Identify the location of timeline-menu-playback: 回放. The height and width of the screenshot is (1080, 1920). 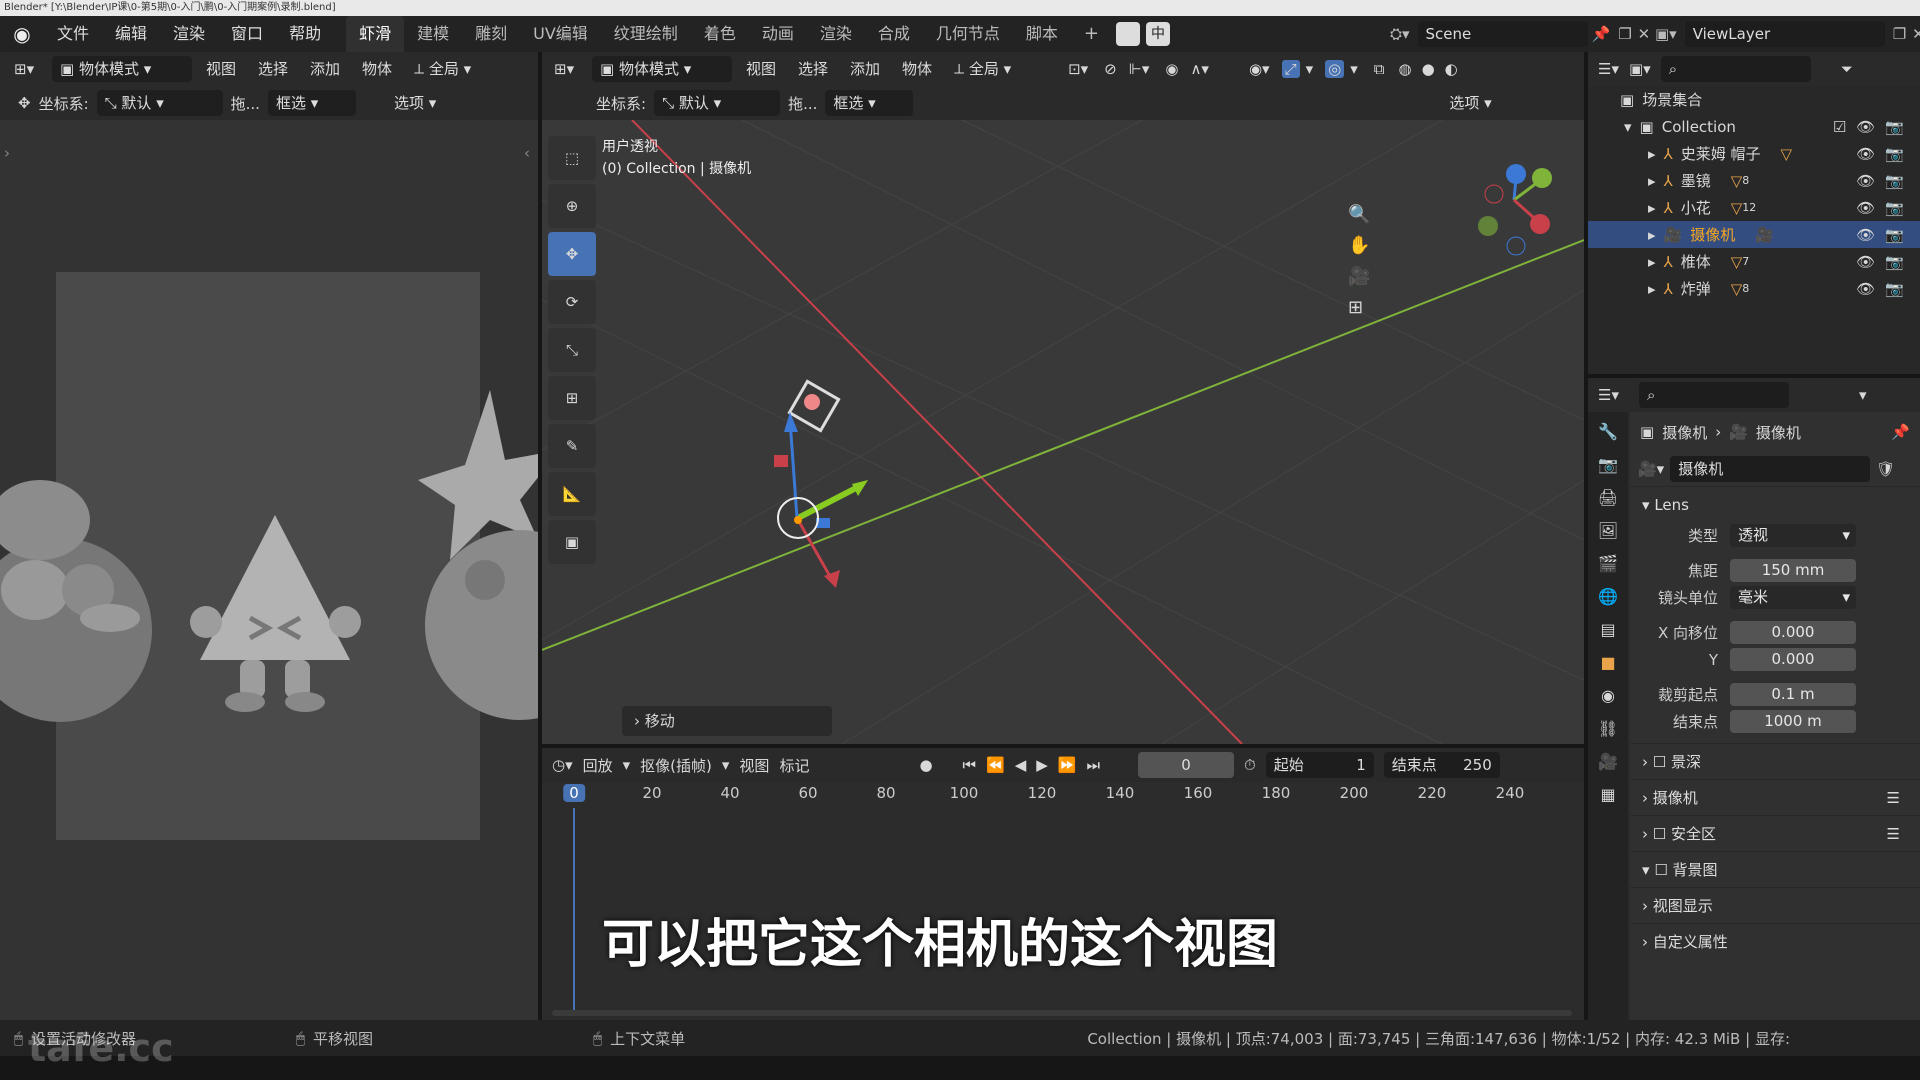
(598, 765).